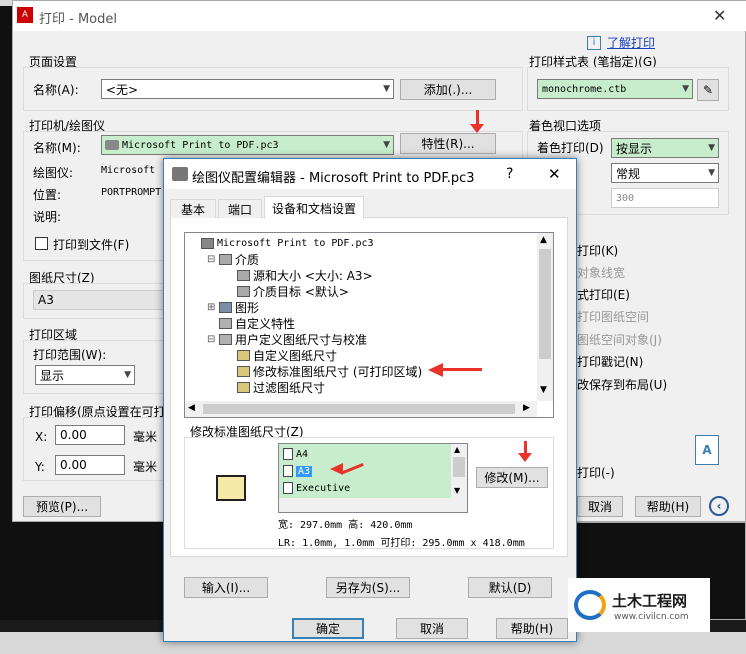  What do you see at coordinates (287, 291) in the screenshot?
I see `tree-item: 介质目标 <默认>` at bounding box center [287, 291].